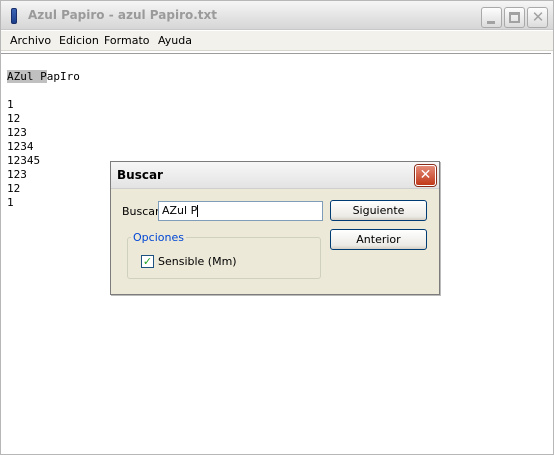 This screenshot has height=455, width=554. Describe the element at coordinates (378, 210) in the screenshot. I see `next-button: Siguiente` at that location.